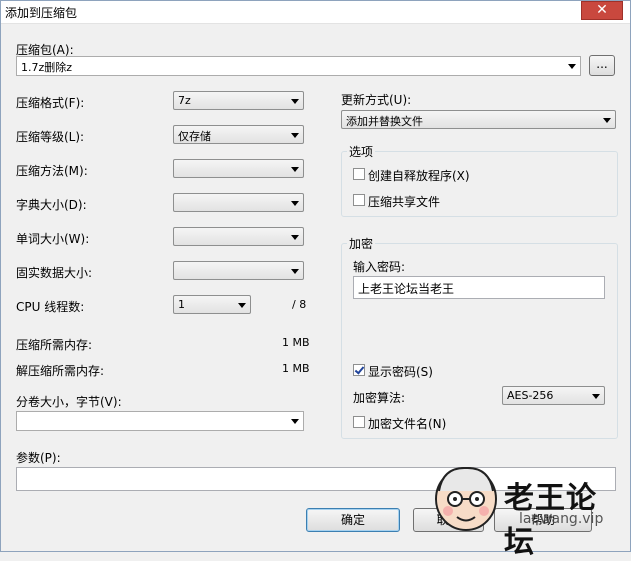 The width and height of the screenshot is (631, 561). Describe the element at coordinates (404, 201) in the screenshot. I see `shared-files-label: 压缩共享文件` at that location.